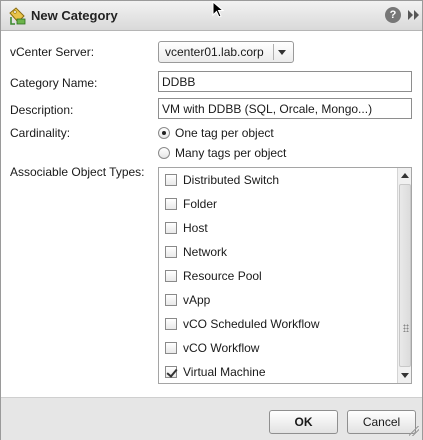 Image resolution: width=423 pixels, height=440 pixels. What do you see at coordinates (205, 252) in the screenshot?
I see `list-item-label: Network` at bounding box center [205, 252].